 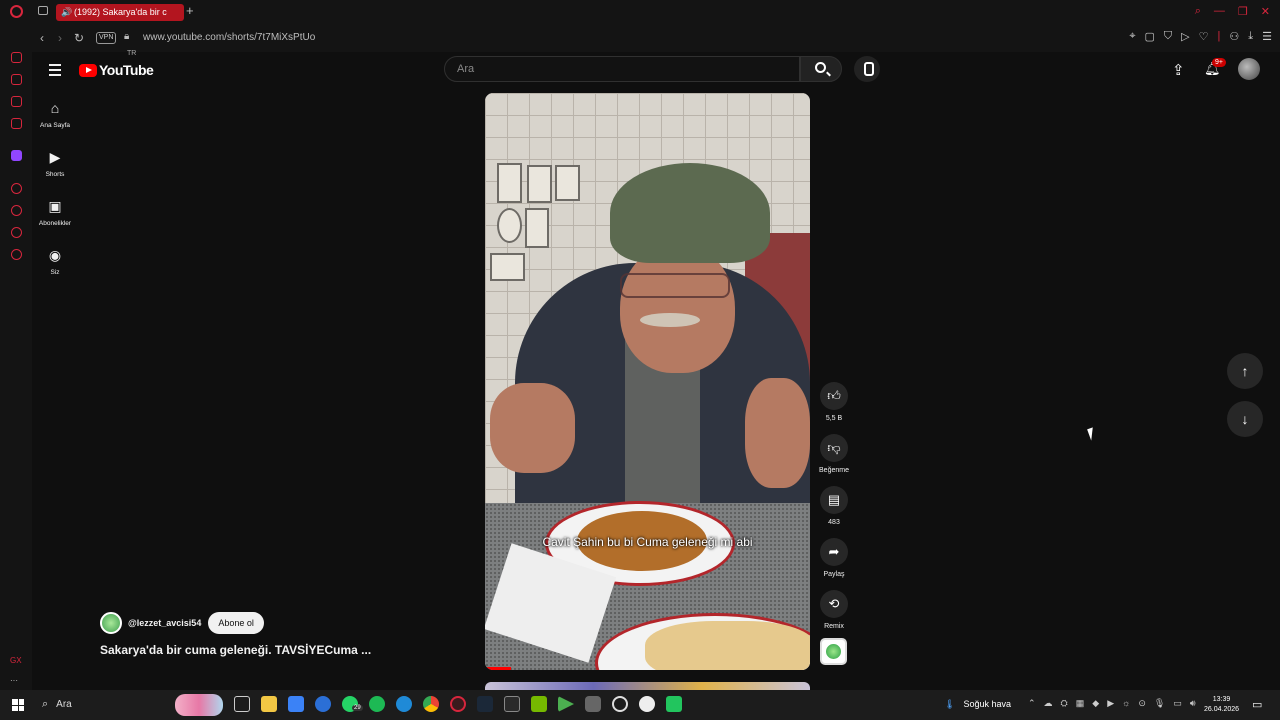 I want to click on twitch-icon, so click(x=16, y=155).